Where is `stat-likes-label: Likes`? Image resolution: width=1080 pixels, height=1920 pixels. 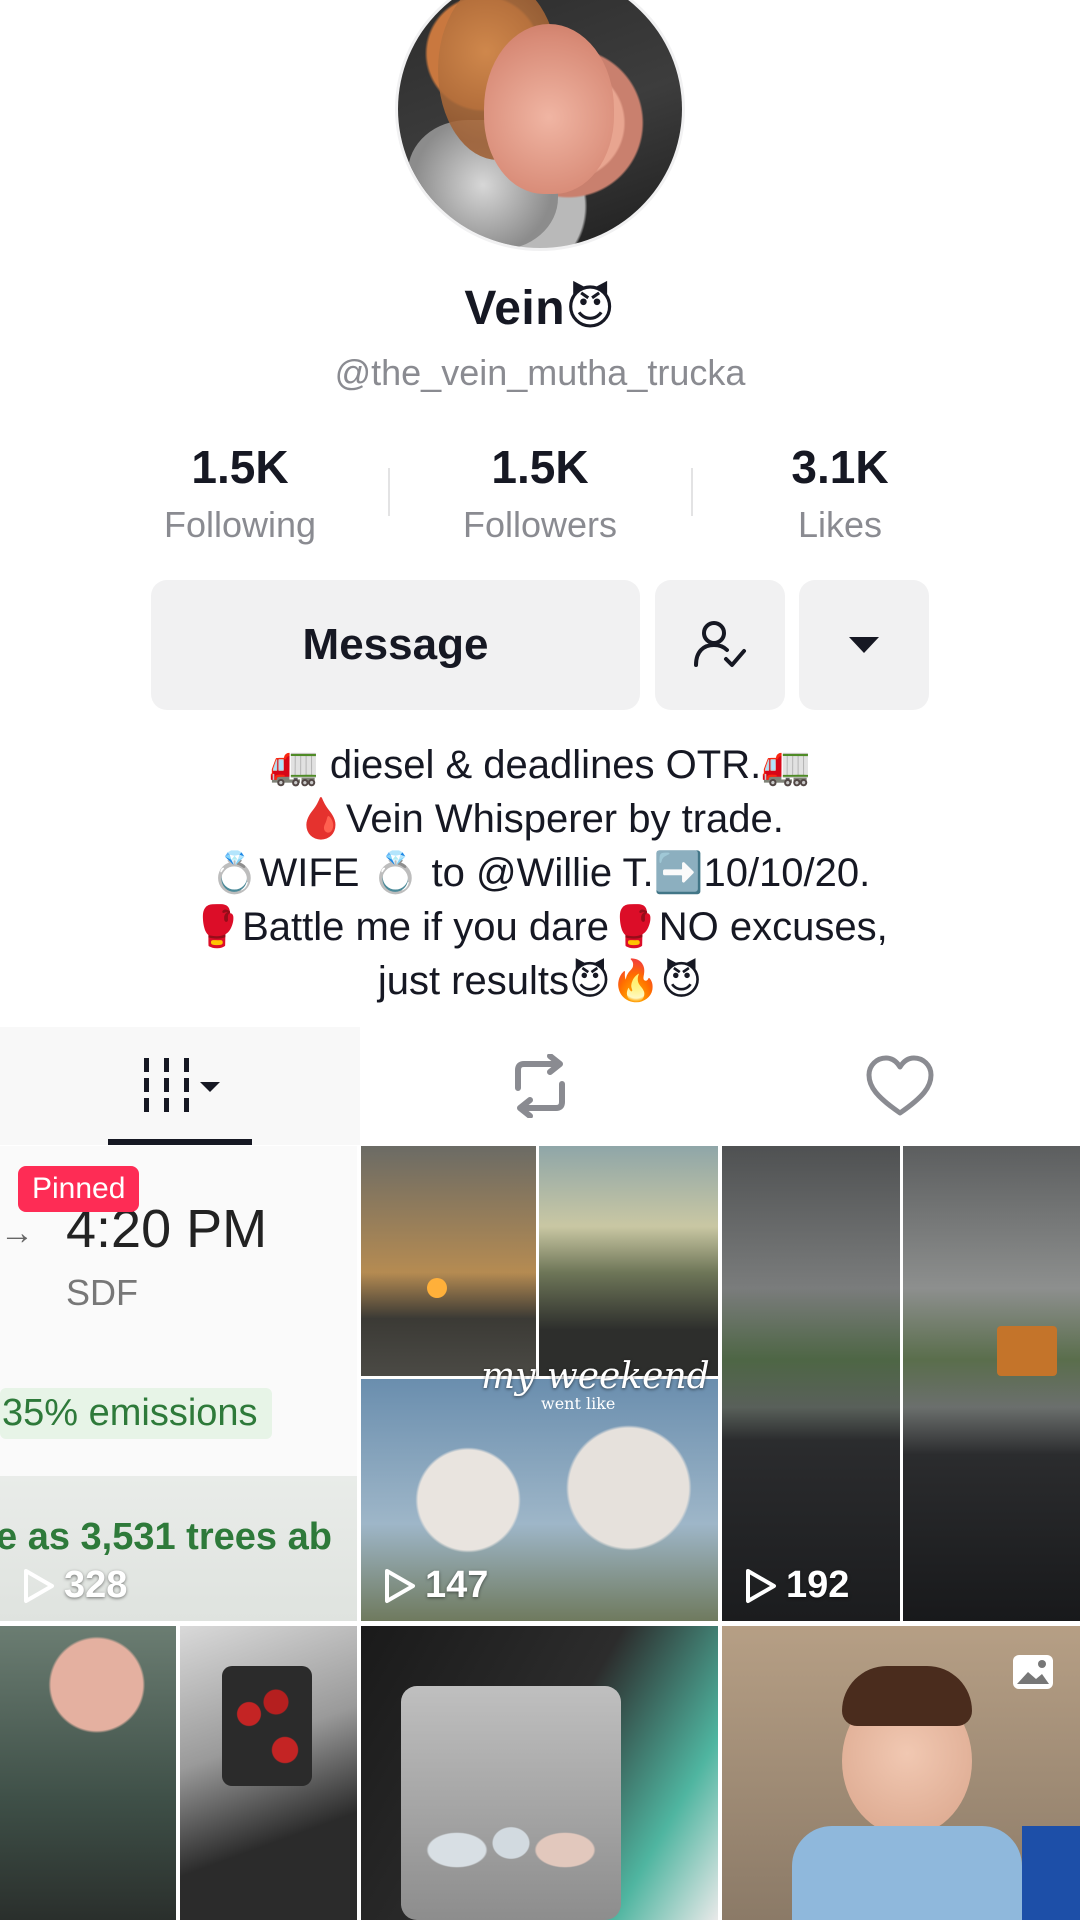 stat-likes-label: Likes is located at coordinates (840, 524).